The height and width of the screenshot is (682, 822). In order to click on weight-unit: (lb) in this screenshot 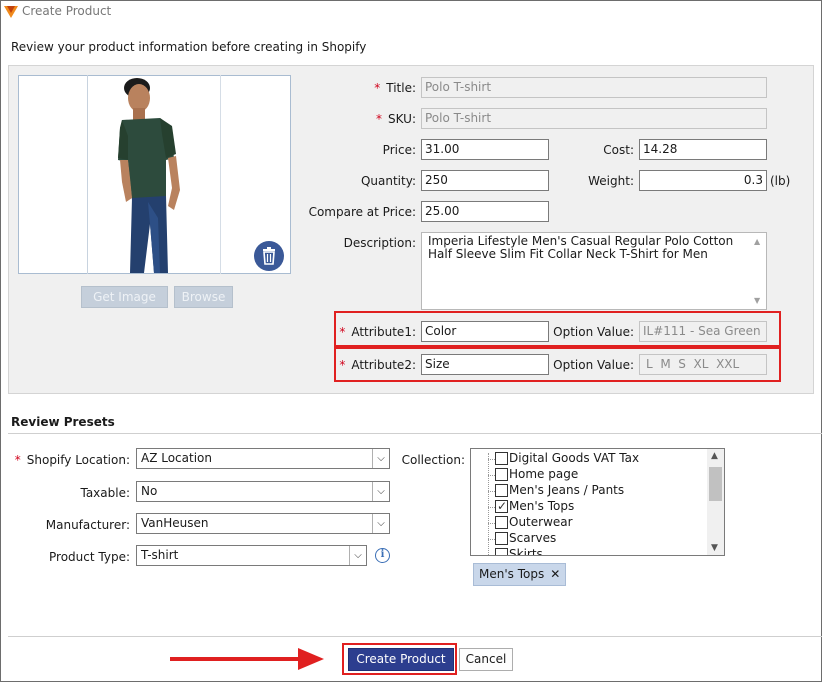, I will do `click(780, 181)`.